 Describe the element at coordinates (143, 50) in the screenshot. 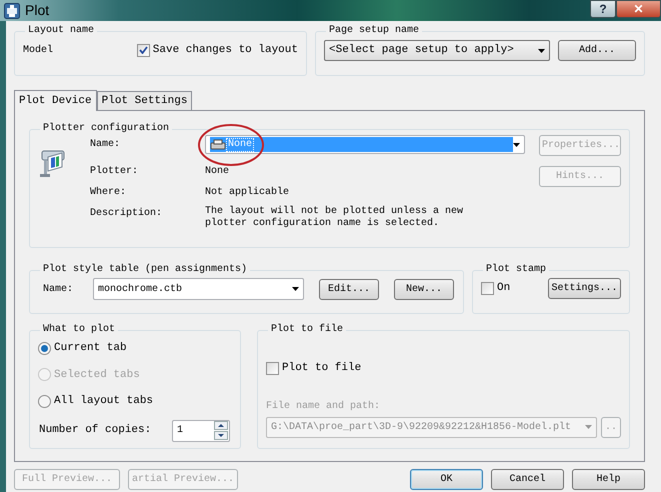

I see `save-changes-checkbox` at that location.